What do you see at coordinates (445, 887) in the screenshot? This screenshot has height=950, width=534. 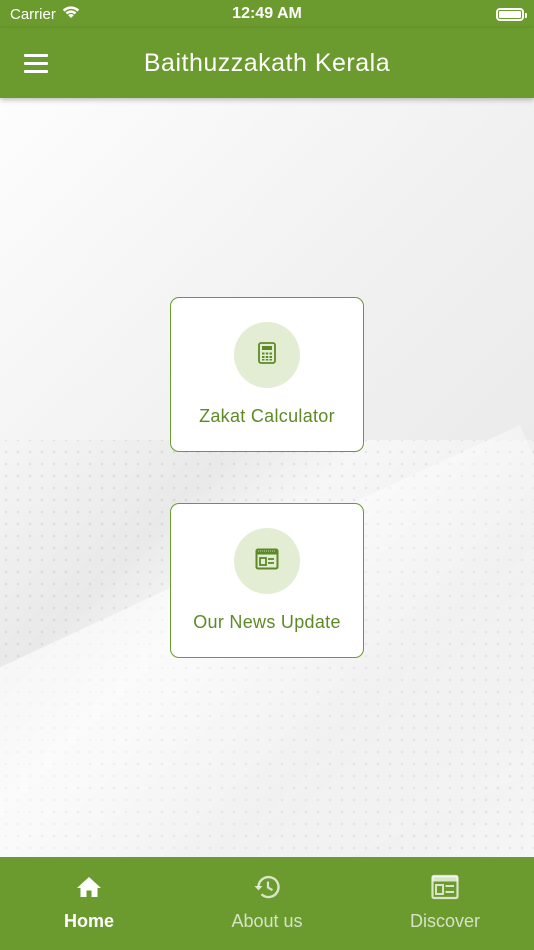 I see `discover-icon` at bounding box center [445, 887].